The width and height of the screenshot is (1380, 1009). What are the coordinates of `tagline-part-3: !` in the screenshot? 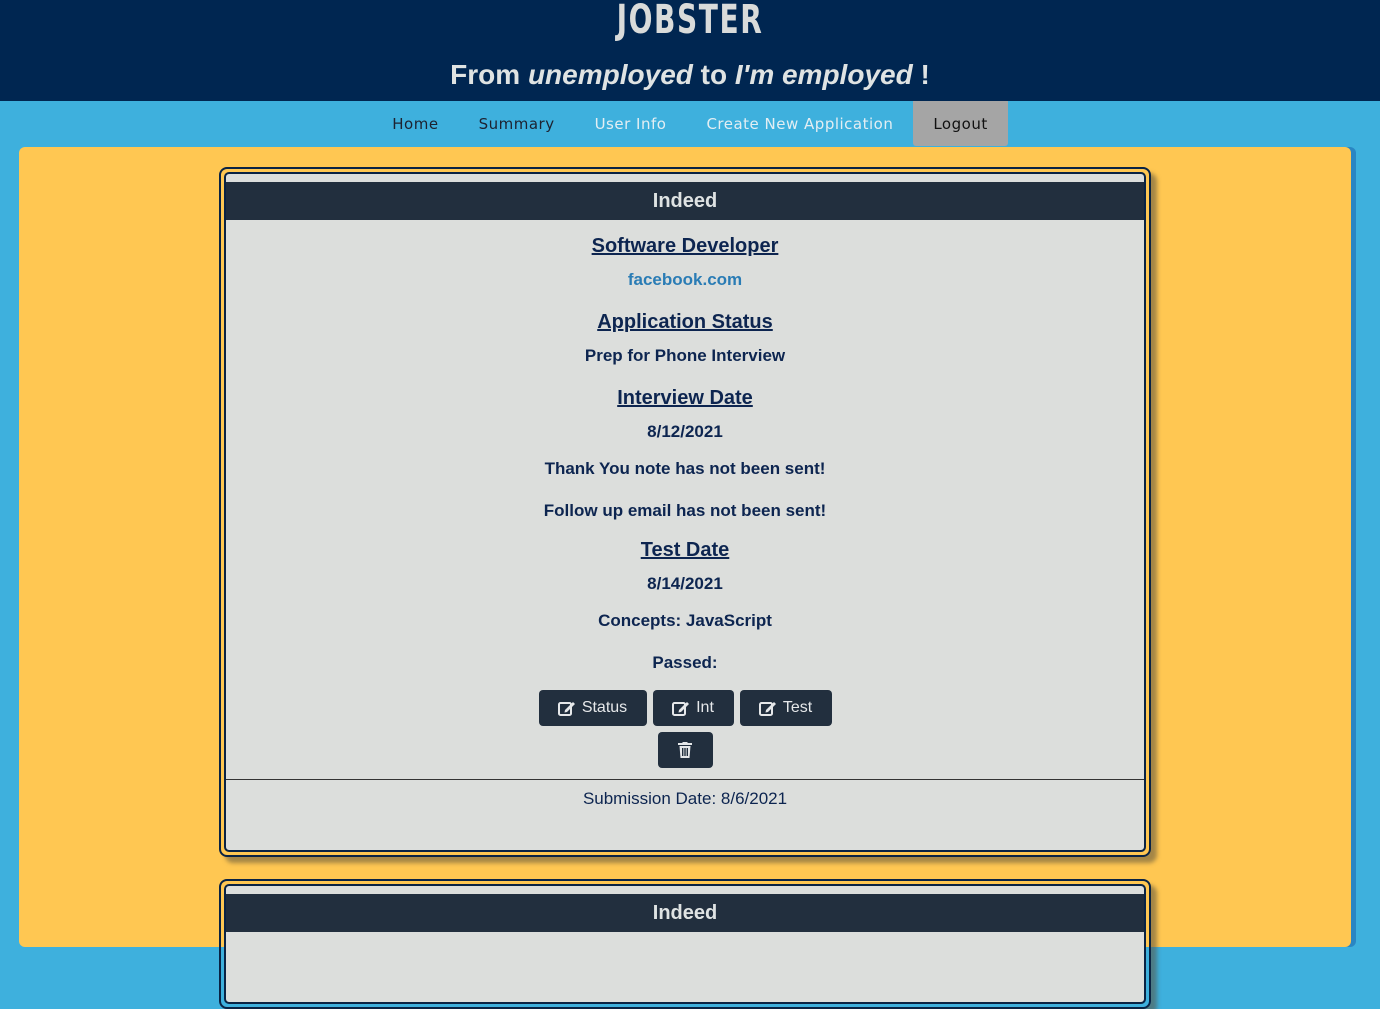 It's located at (921, 74).